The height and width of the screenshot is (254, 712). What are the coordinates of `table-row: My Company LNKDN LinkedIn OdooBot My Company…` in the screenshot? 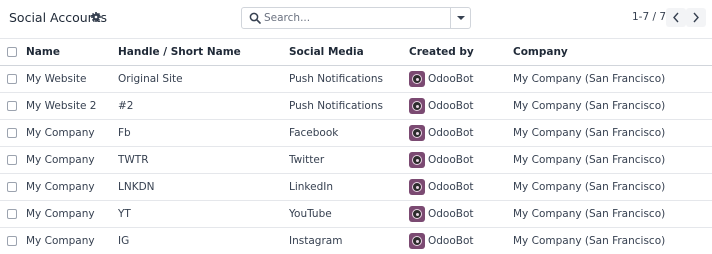 It's located at (356, 187).